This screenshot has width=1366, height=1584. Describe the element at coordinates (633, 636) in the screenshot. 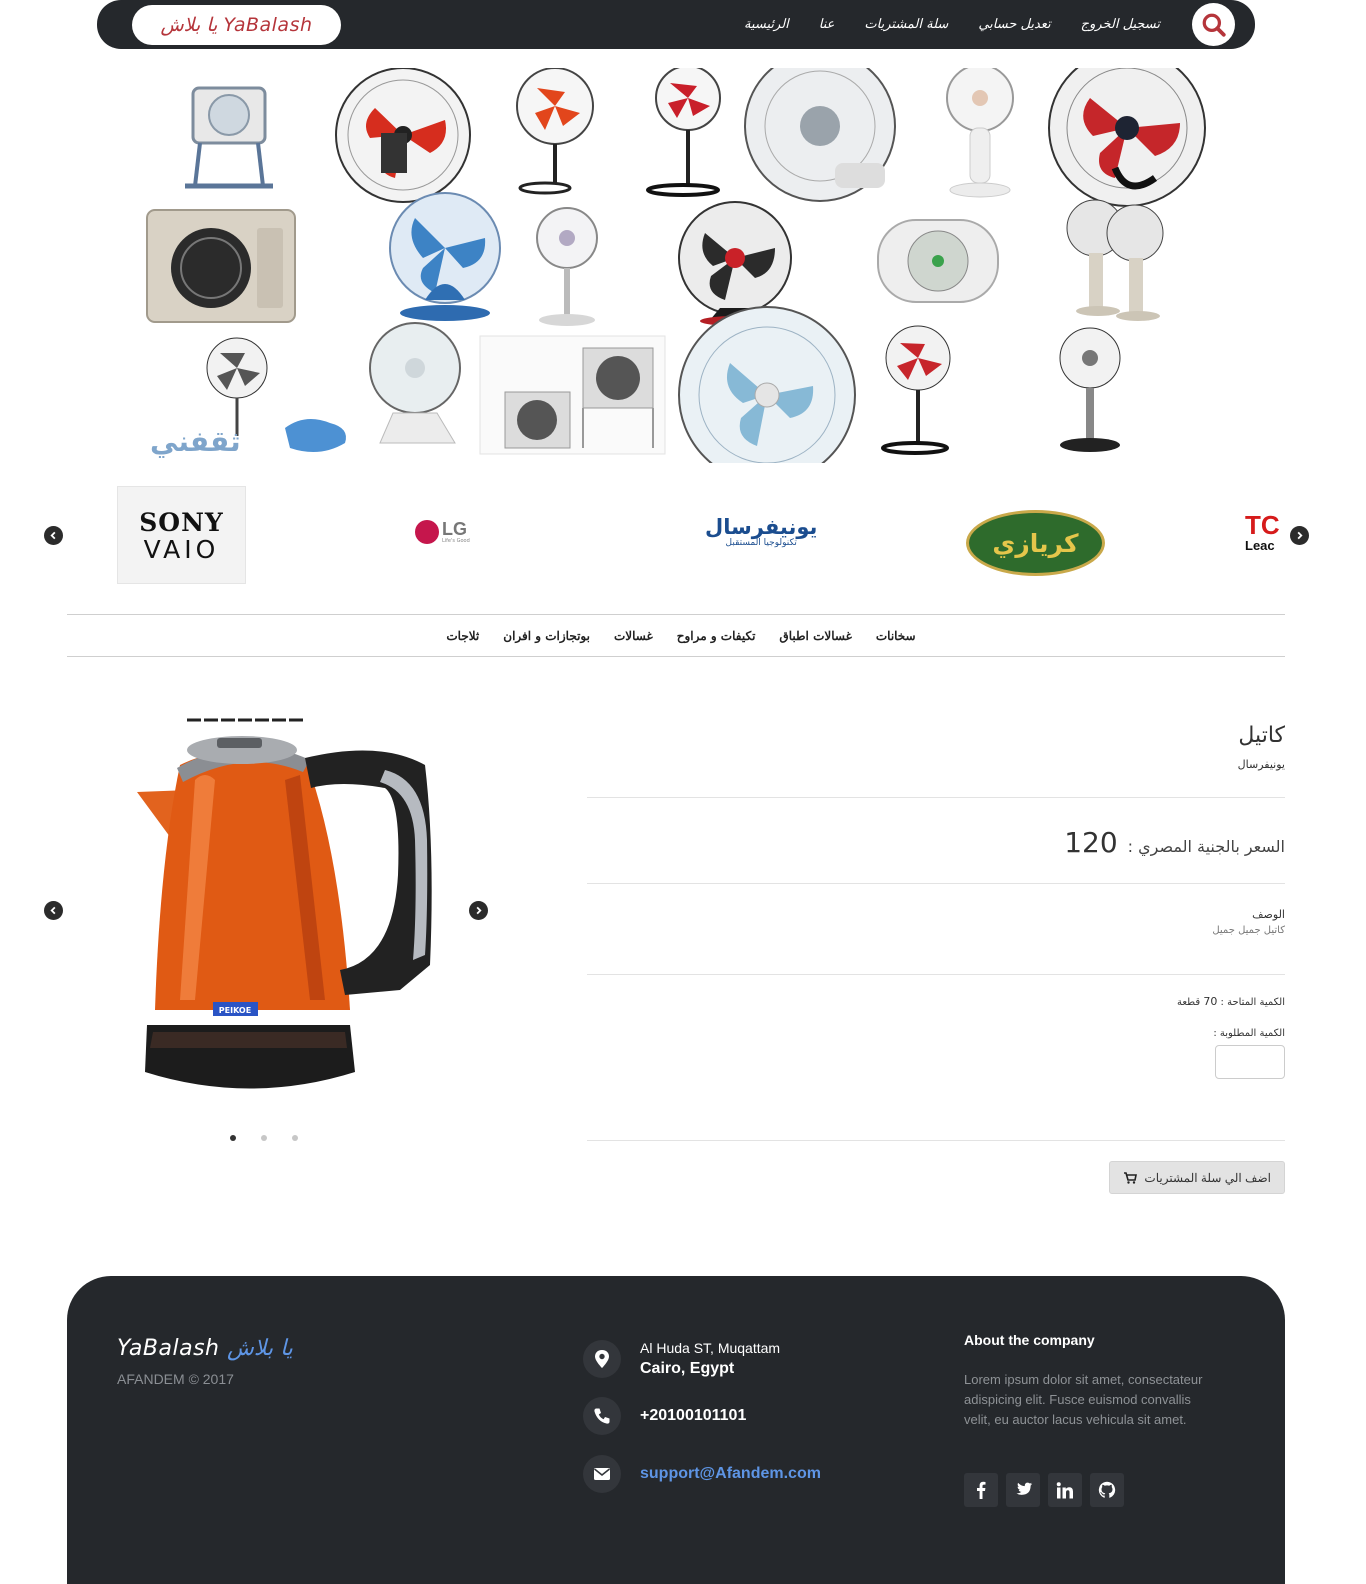

I see `category-washers: غسالات` at that location.